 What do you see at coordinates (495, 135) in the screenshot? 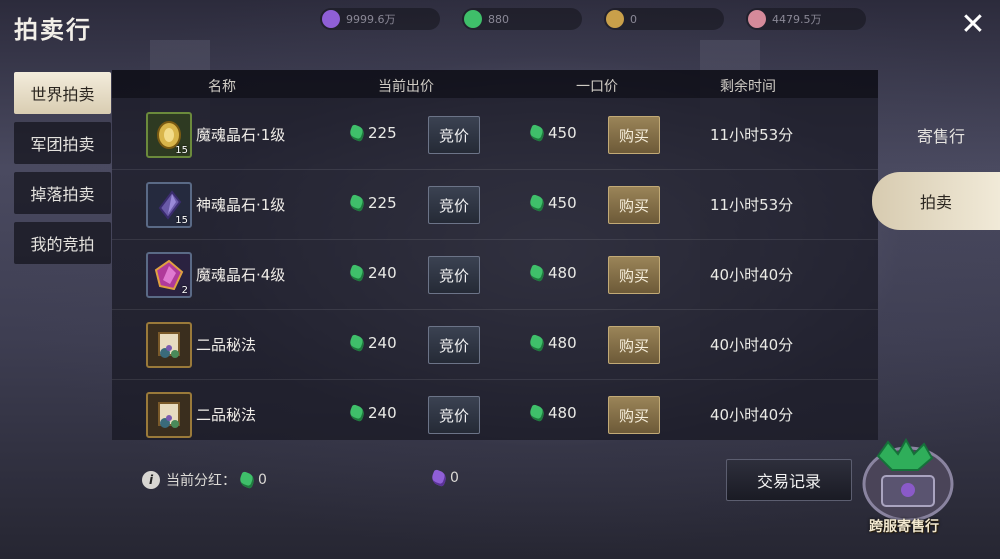
I see `table-row: 15 魔魂晶石·1级 225 竞价 450 购买 11小时53分` at bounding box center [495, 135].